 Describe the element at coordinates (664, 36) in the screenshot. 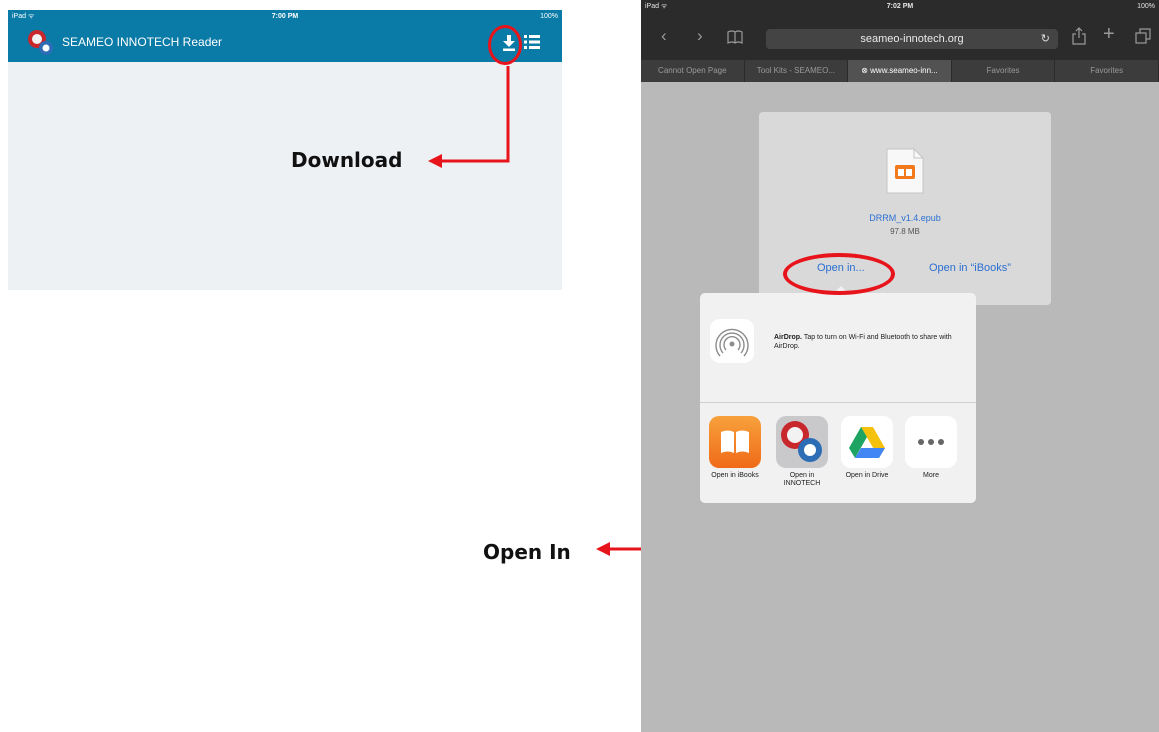

I see `back-icon: ‹` at that location.